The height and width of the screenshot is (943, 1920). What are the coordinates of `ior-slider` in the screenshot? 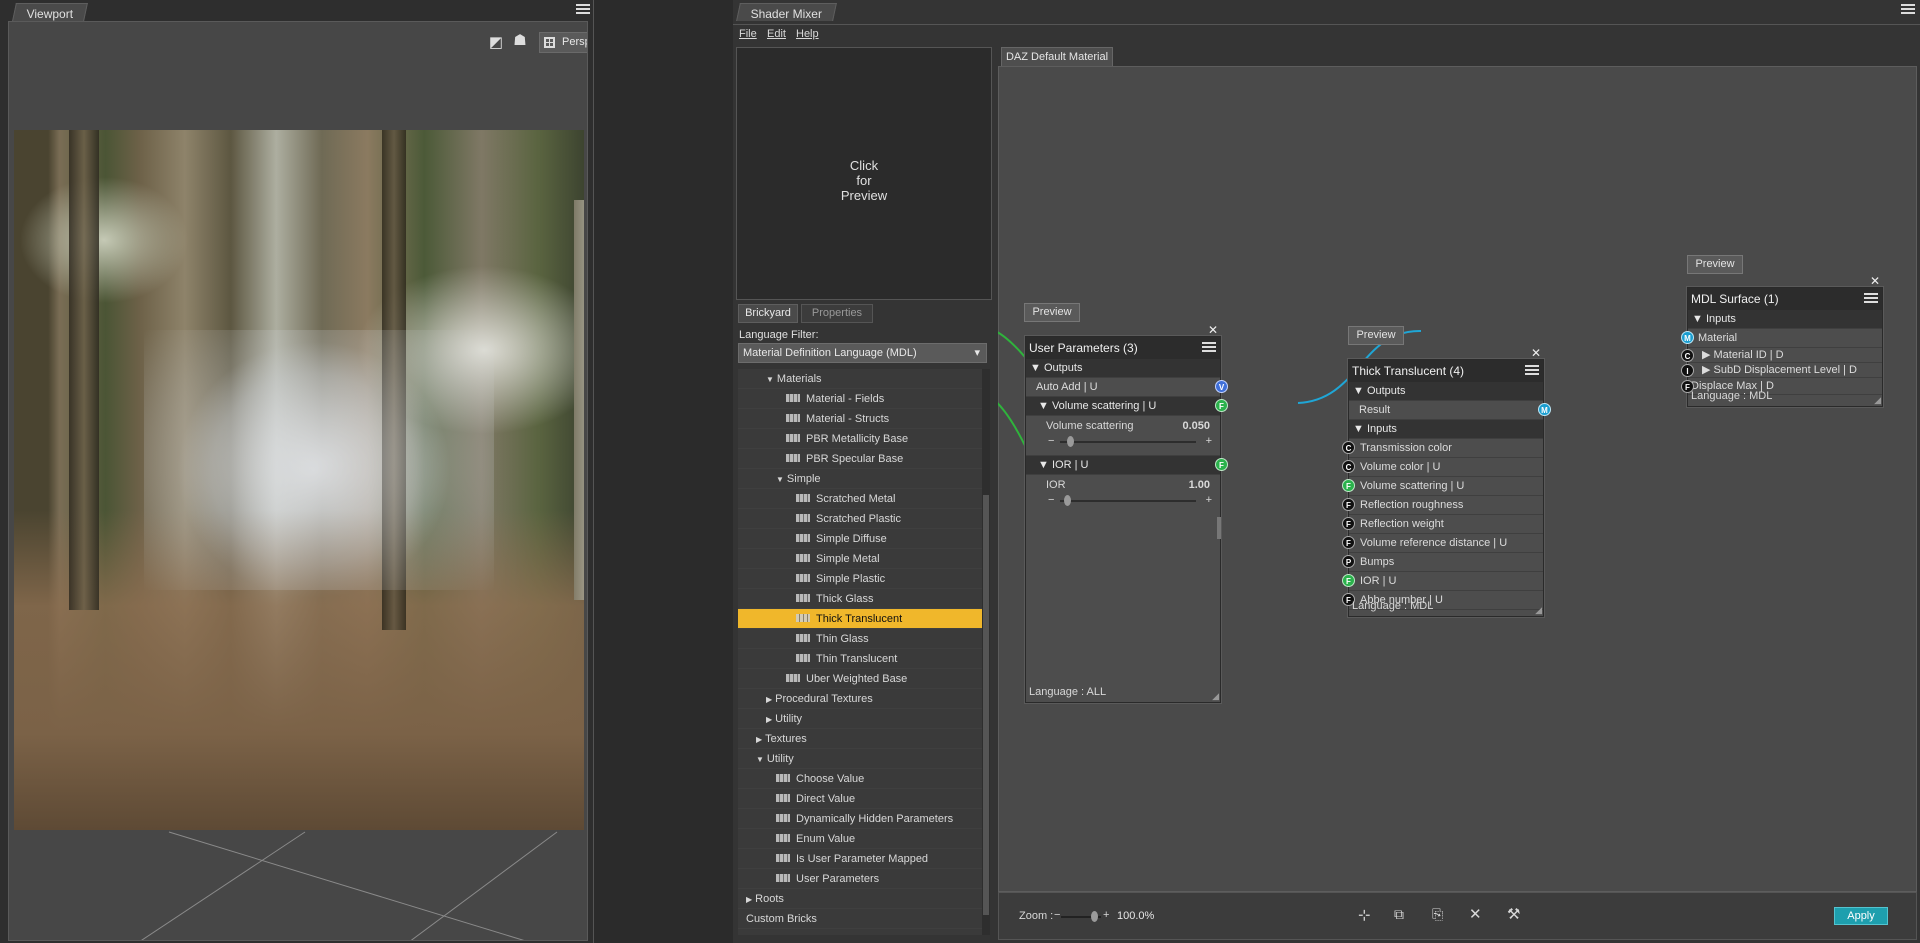 It's located at (1128, 501).